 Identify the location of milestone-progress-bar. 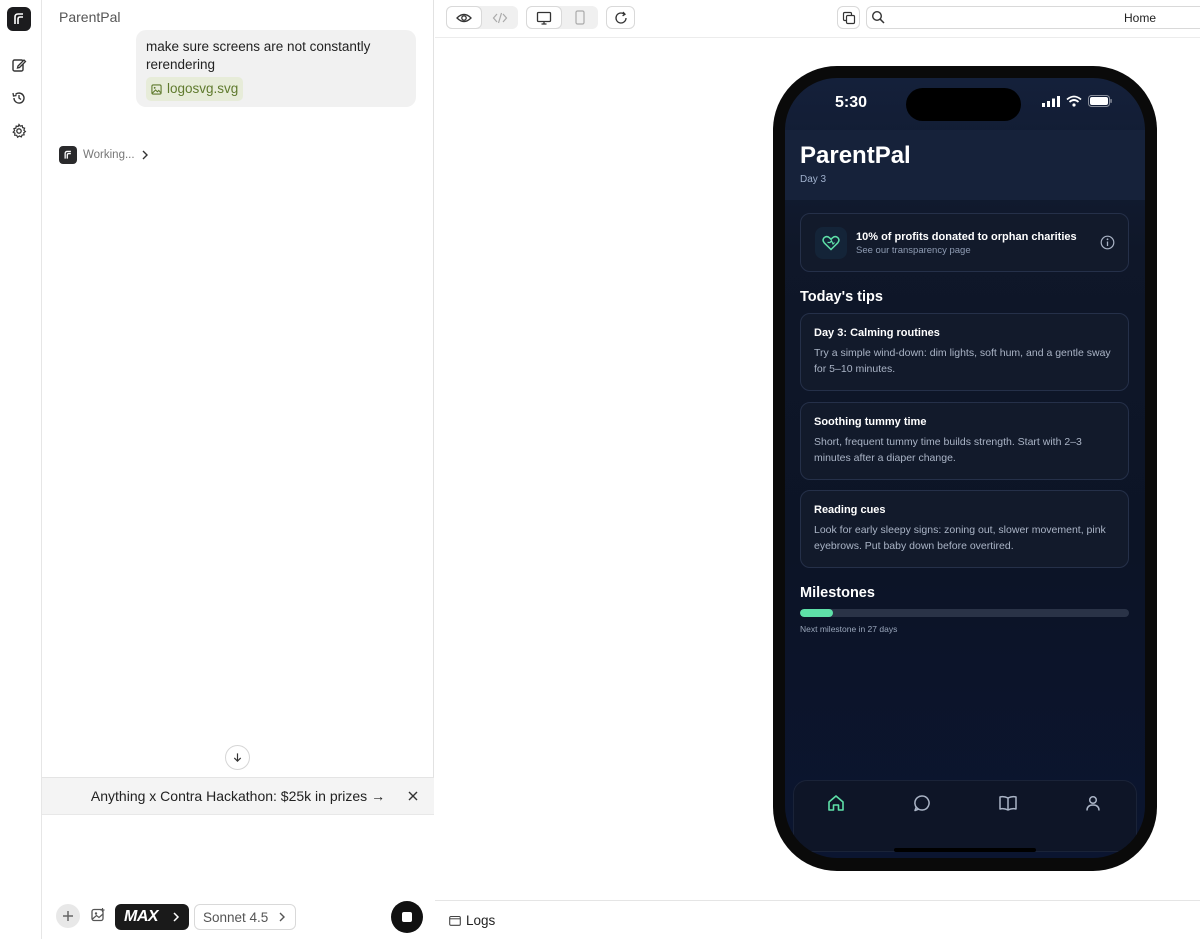
(964, 613).